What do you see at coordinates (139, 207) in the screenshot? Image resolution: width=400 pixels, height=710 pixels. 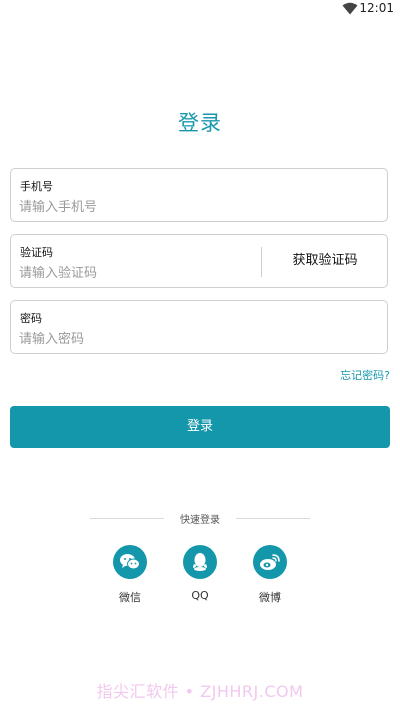 I see `phone-input` at bounding box center [139, 207].